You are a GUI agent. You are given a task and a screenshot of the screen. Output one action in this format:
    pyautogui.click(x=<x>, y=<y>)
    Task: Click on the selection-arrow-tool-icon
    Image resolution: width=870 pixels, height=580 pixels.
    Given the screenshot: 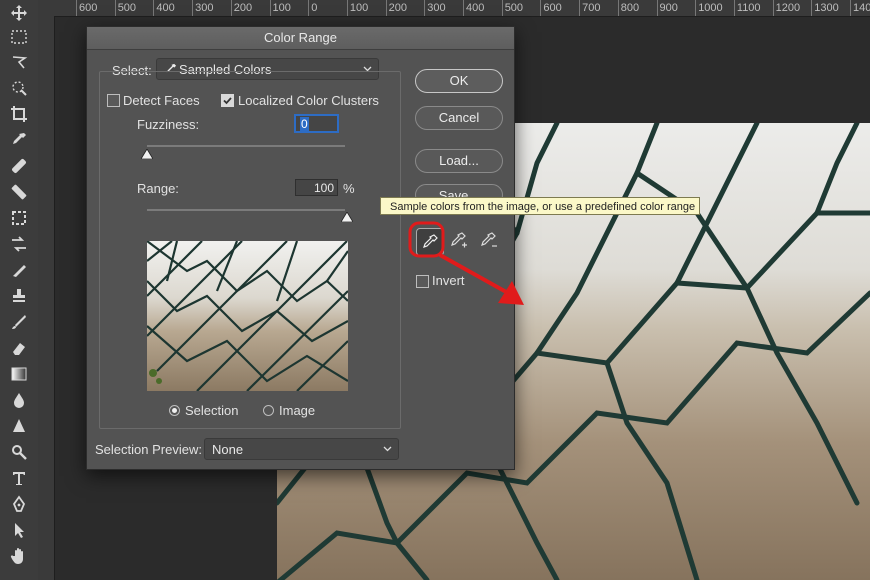 What is the action you would take?
    pyautogui.click(x=19, y=530)
    